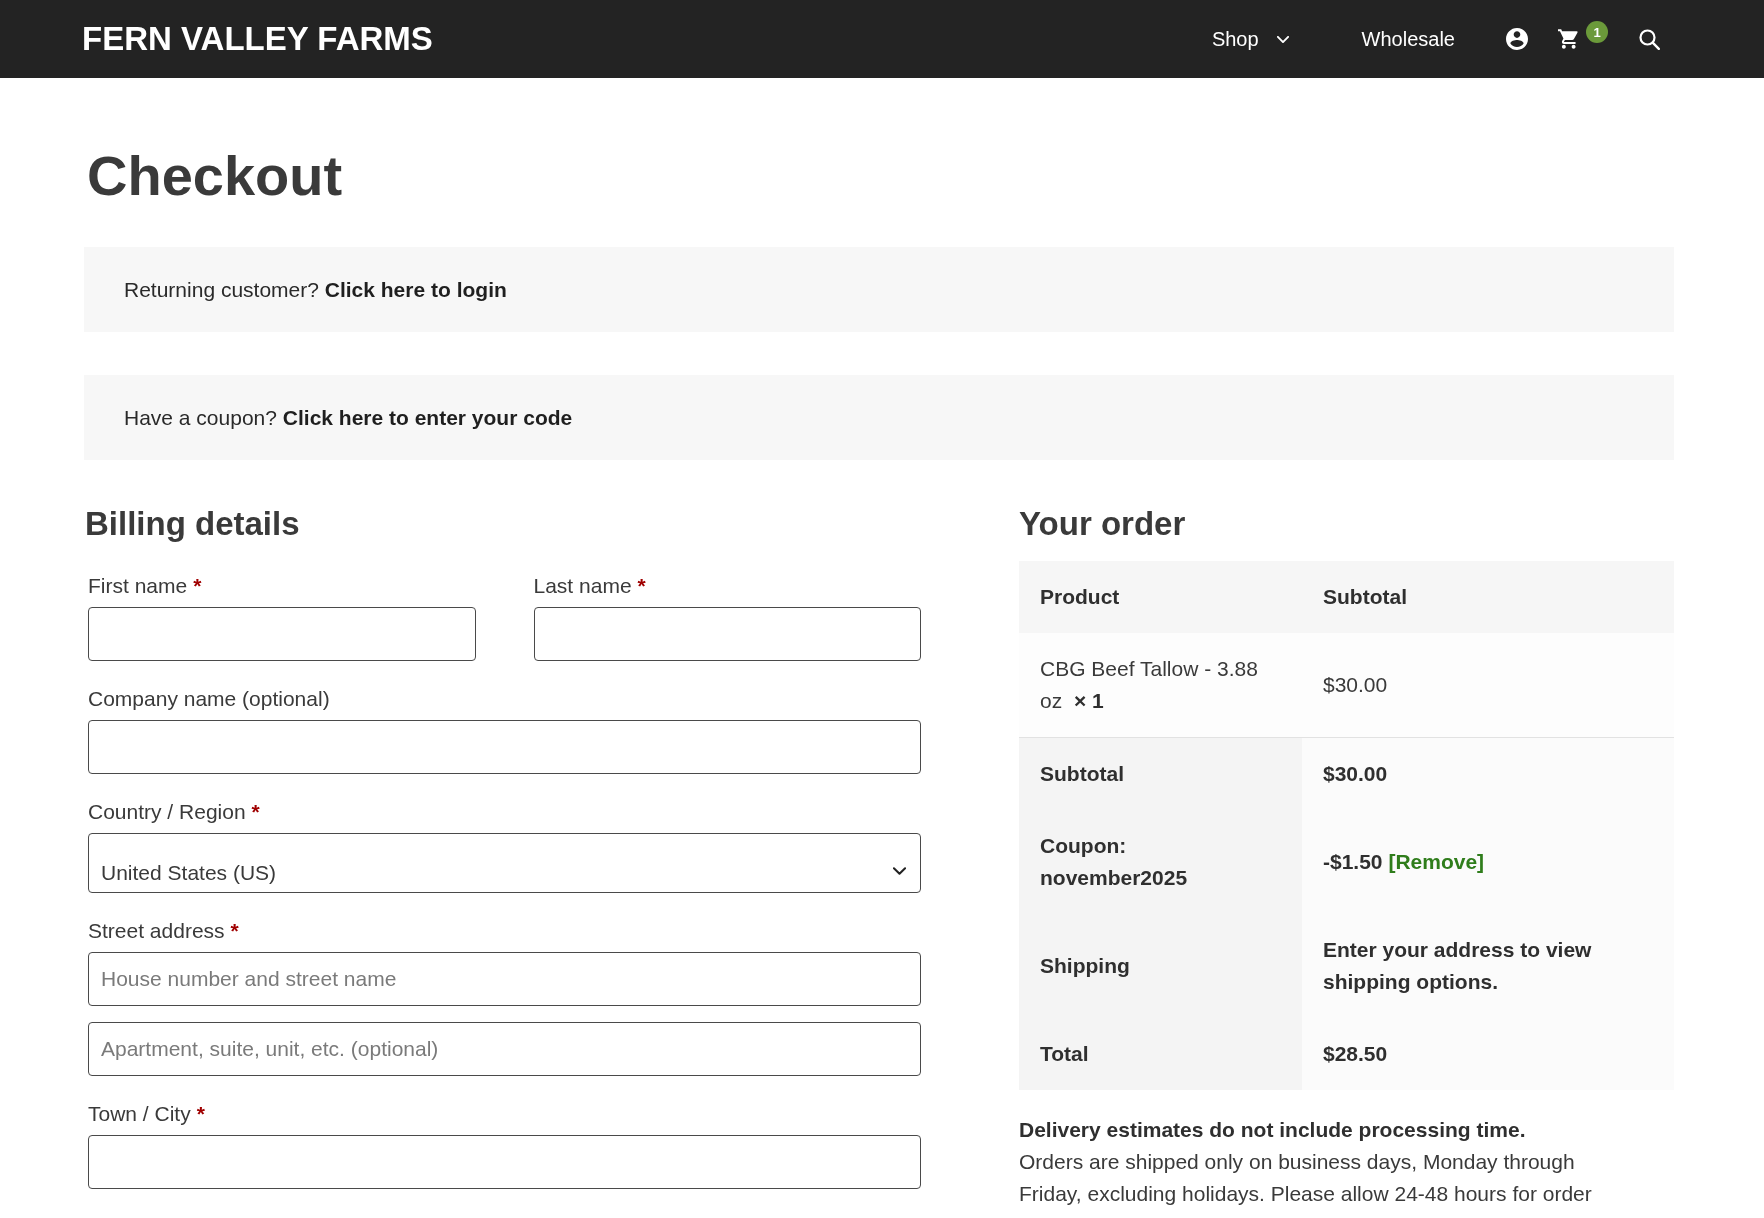  What do you see at coordinates (1488, 862) in the screenshot?
I see `table-cell: -$1.50 [Remove]` at bounding box center [1488, 862].